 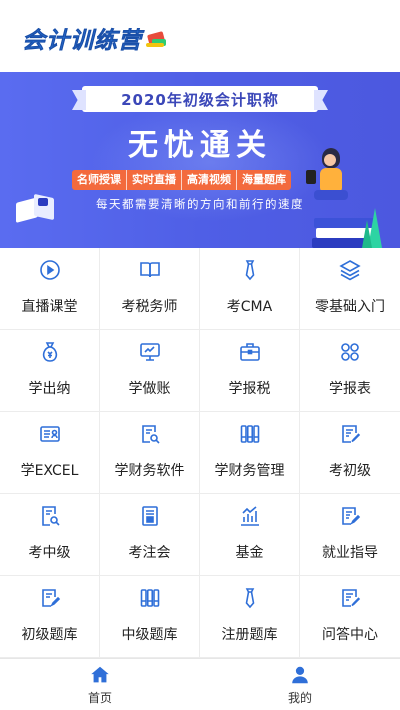 I want to click on tab-home-label: 首页, so click(x=99, y=697).